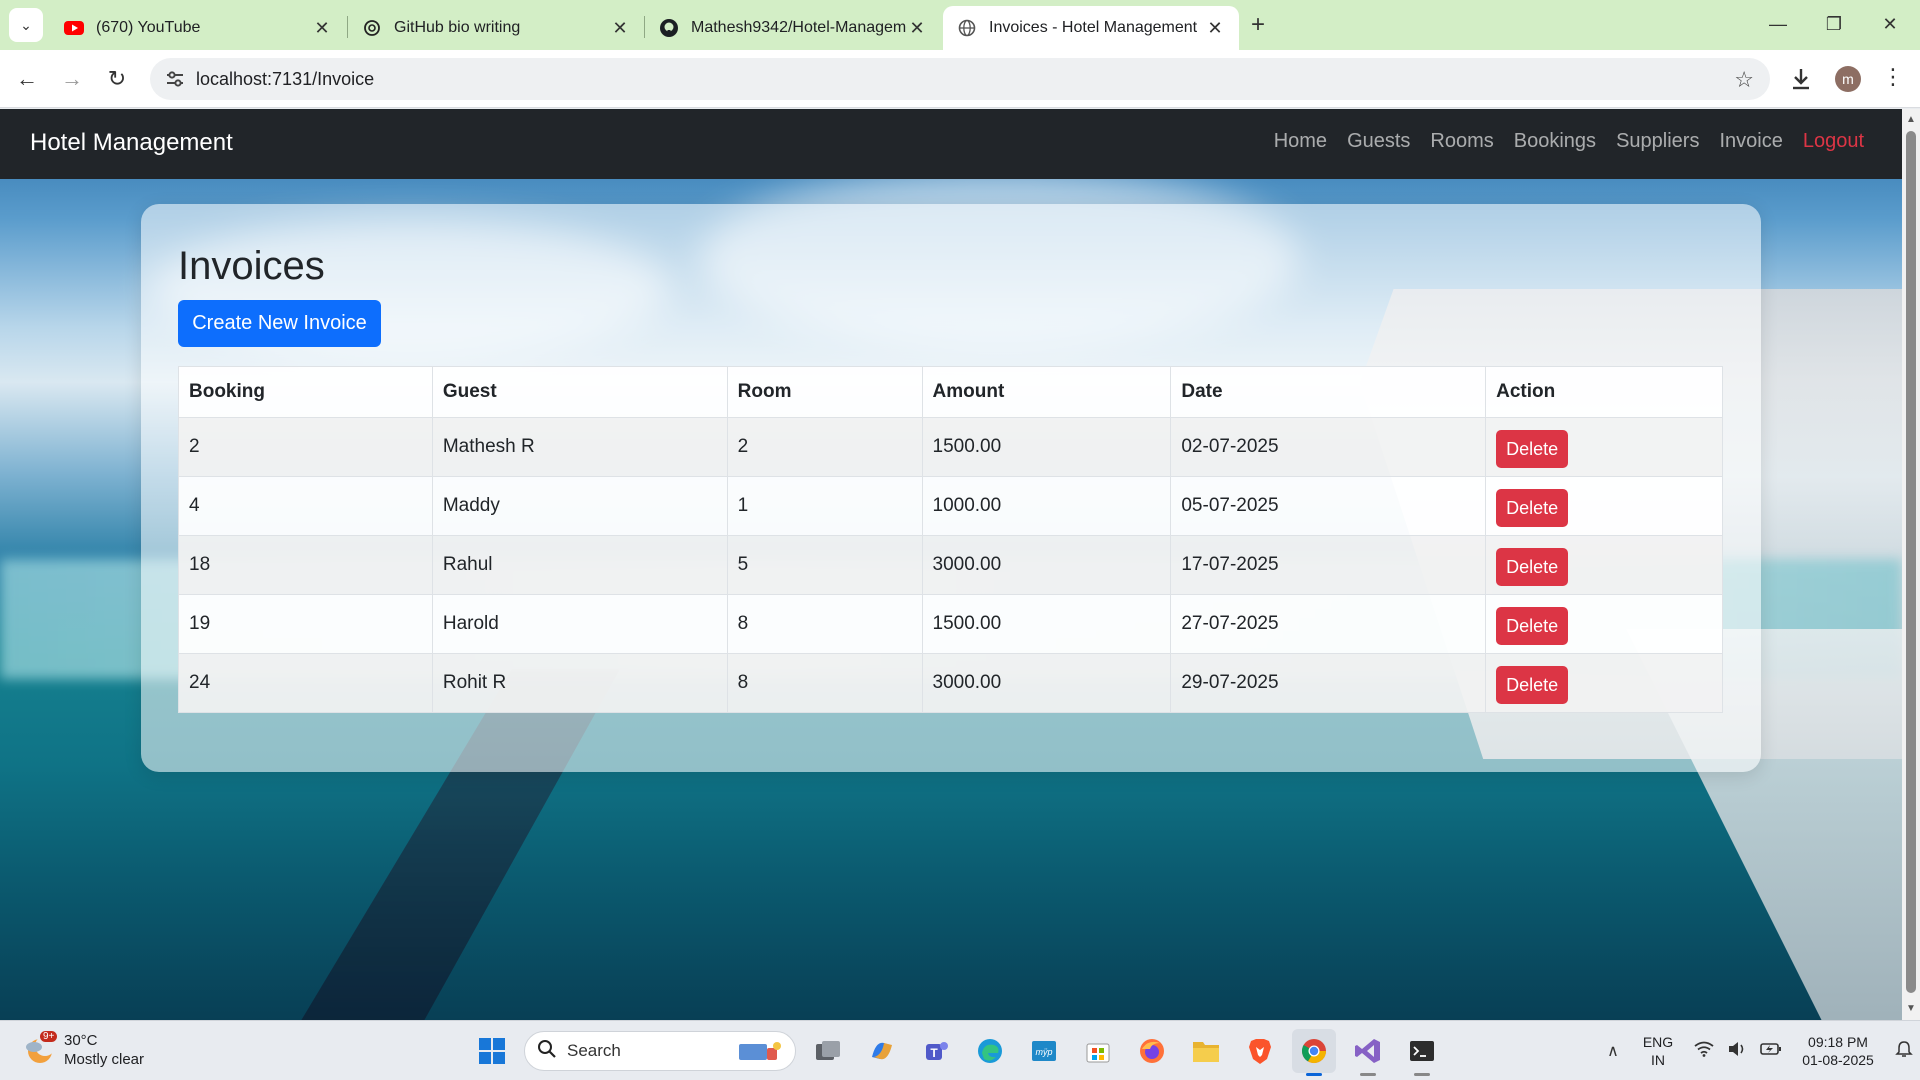 The image size is (1920, 1080). I want to click on chrome-icon, so click(1314, 1052).